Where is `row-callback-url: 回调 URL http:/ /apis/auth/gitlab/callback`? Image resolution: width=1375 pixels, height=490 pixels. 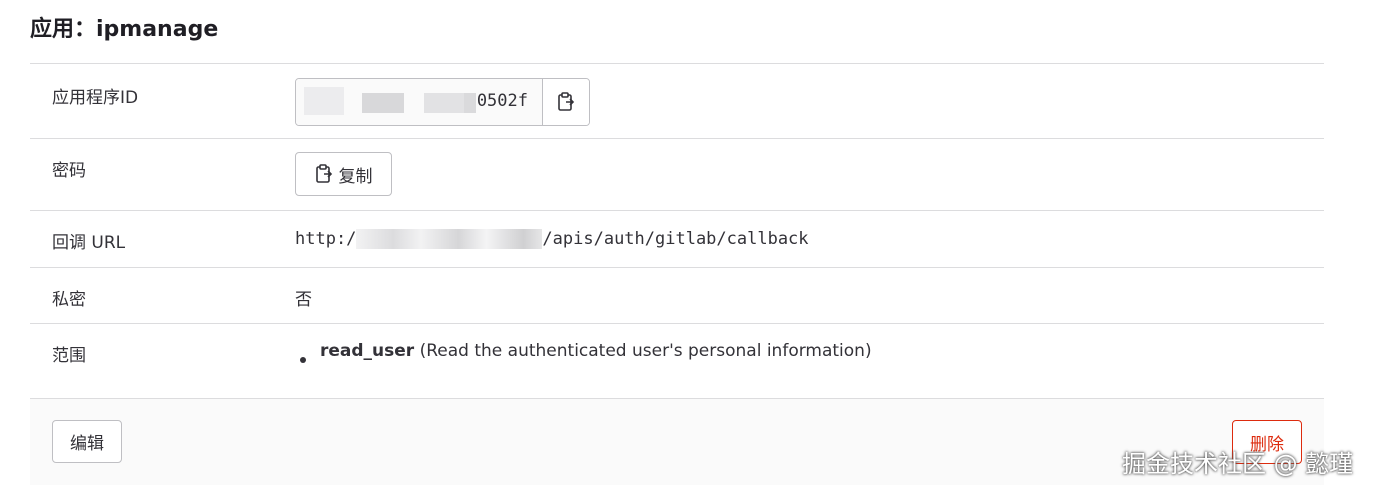
row-callback-url: 回调 URL http:/ /apis/auth/gitlab/callback is located at coordinates (677, 238).